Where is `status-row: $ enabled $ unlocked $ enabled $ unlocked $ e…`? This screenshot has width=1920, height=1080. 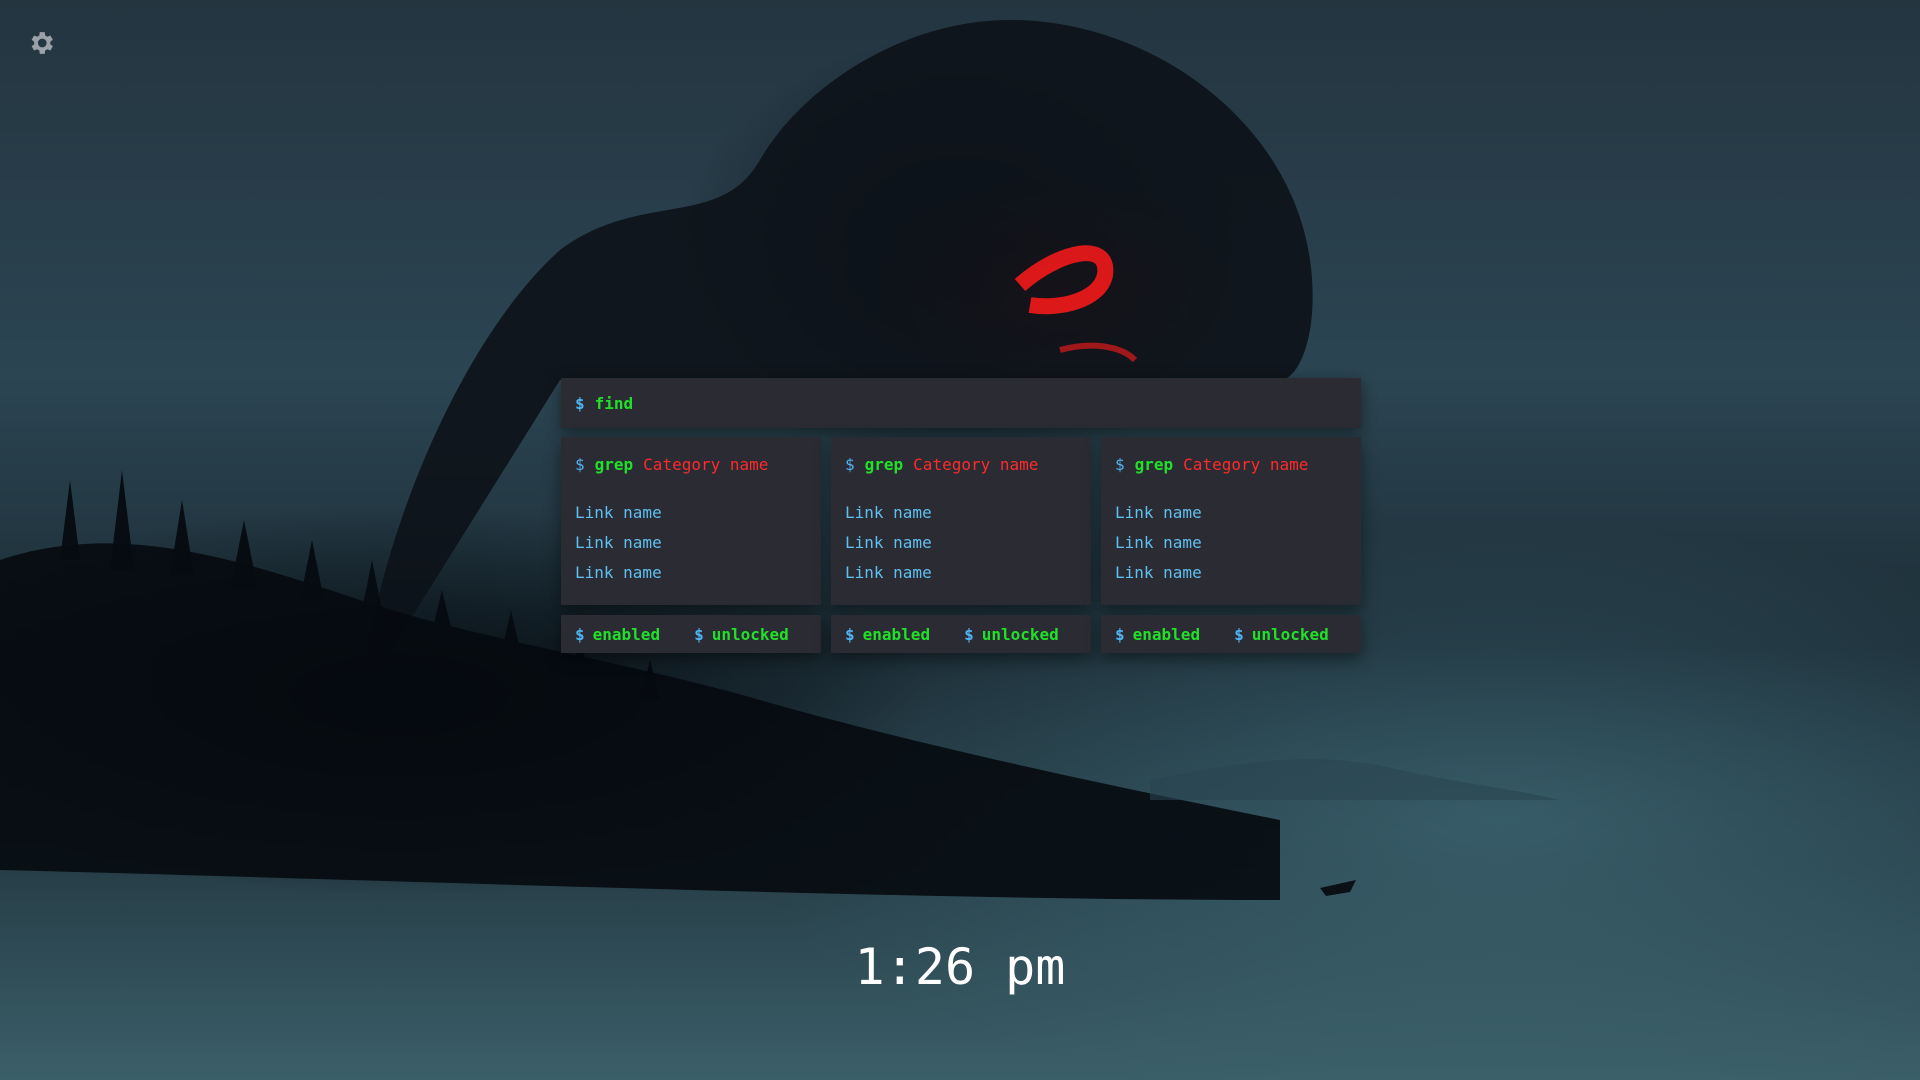 status-row: $ enabled $ unlocked $ enabled $ unlocked $ e… is located at coordinates (961, 634).